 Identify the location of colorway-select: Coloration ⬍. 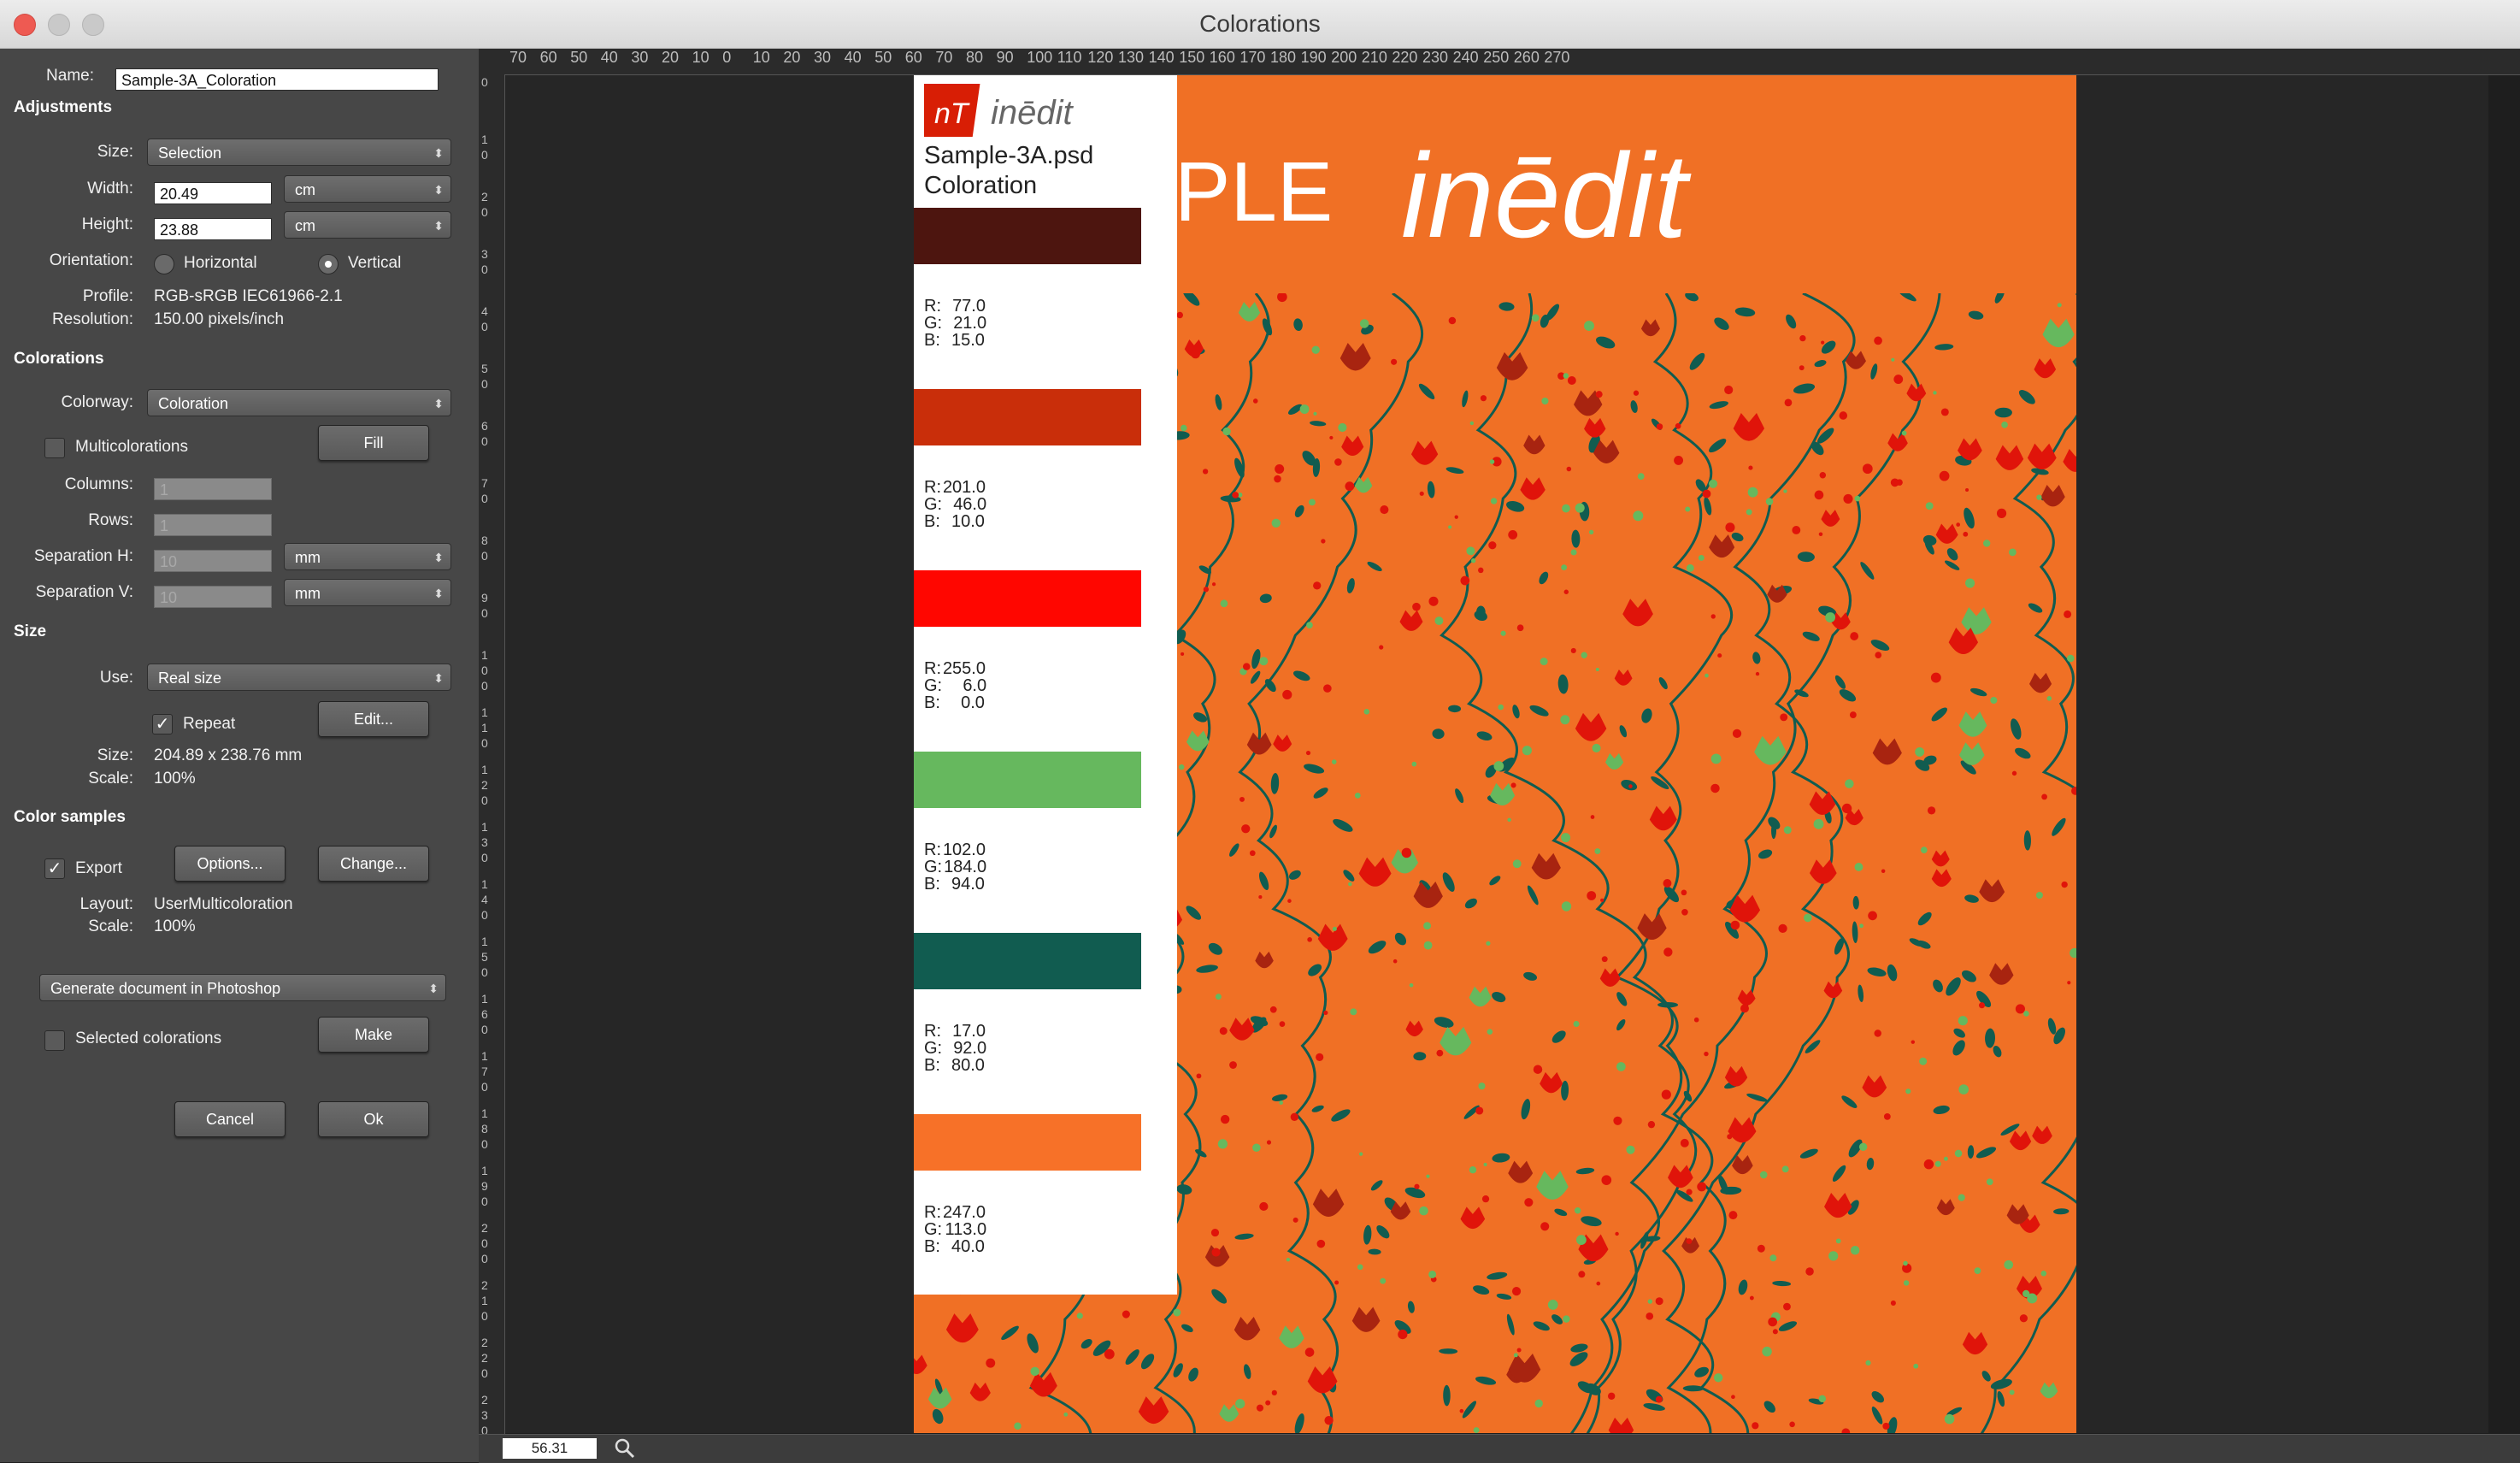
(299, 403).